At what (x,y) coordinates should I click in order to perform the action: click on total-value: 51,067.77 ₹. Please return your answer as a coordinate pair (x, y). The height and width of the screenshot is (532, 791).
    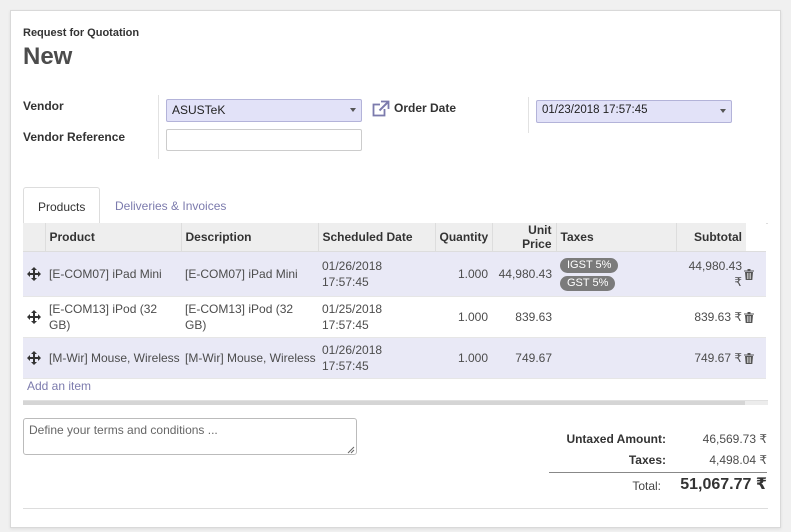
    Looking at the image, I should click on (723, 484).